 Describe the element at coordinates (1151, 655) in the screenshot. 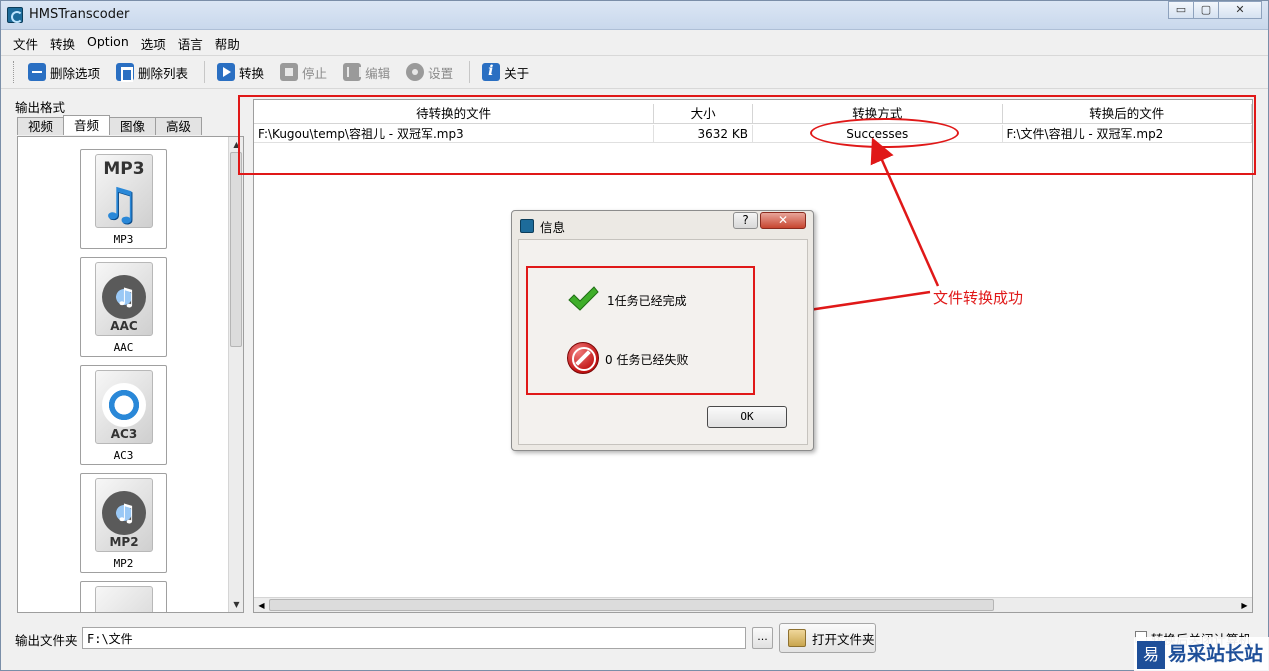

I see `watermark-logo: 易` at that location.